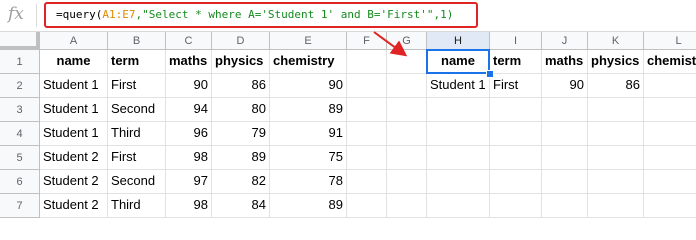  I want to click on row-header-7: 7, so click(20, 206).